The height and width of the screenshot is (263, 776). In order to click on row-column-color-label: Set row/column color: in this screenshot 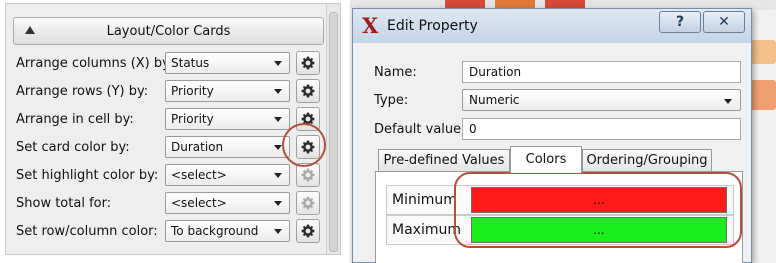, I will do `click(87, 231)`.